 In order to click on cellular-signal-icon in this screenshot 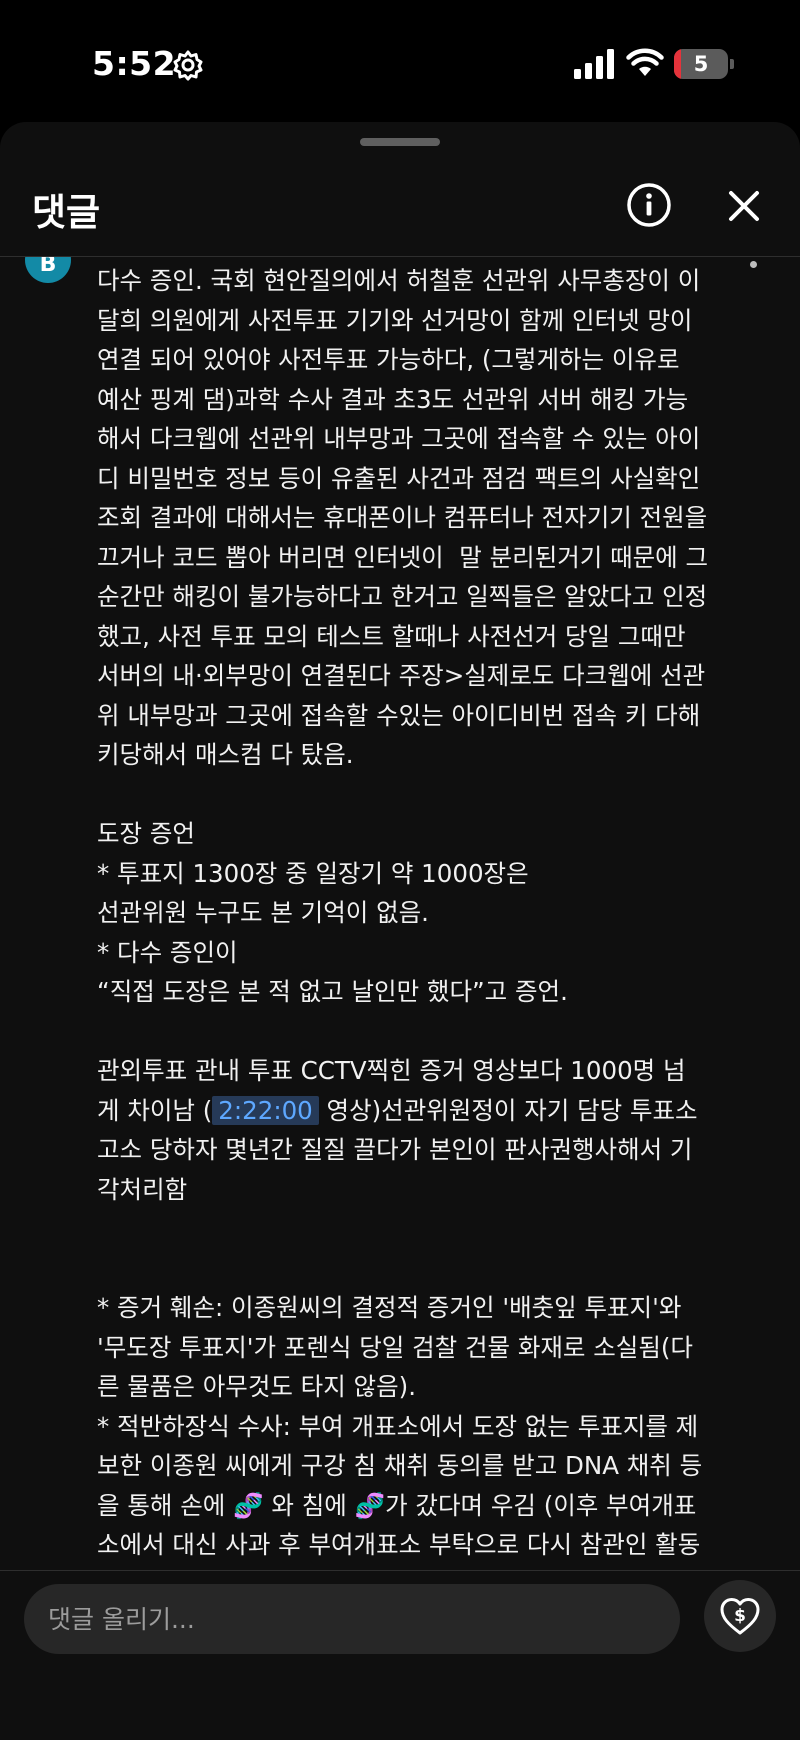, I will do `click(594, 64)`.